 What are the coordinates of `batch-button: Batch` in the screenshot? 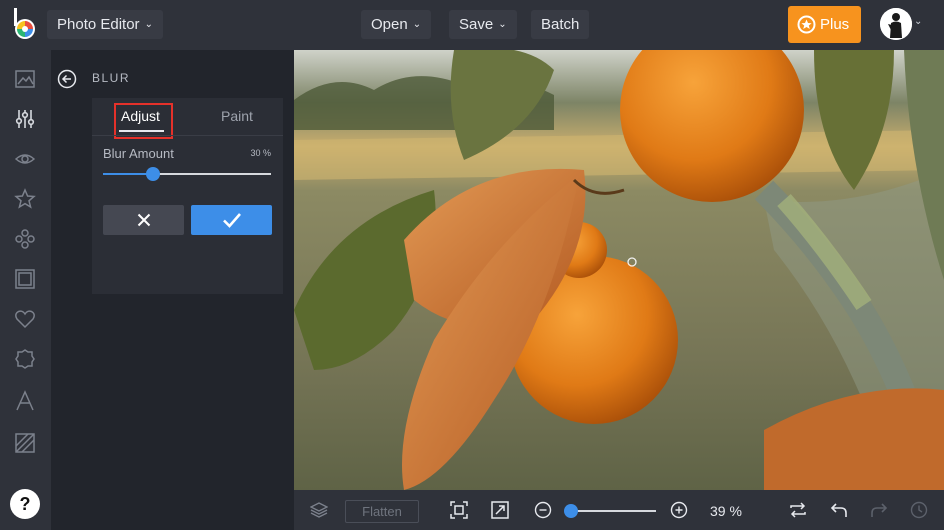 It's located at (560, 24).